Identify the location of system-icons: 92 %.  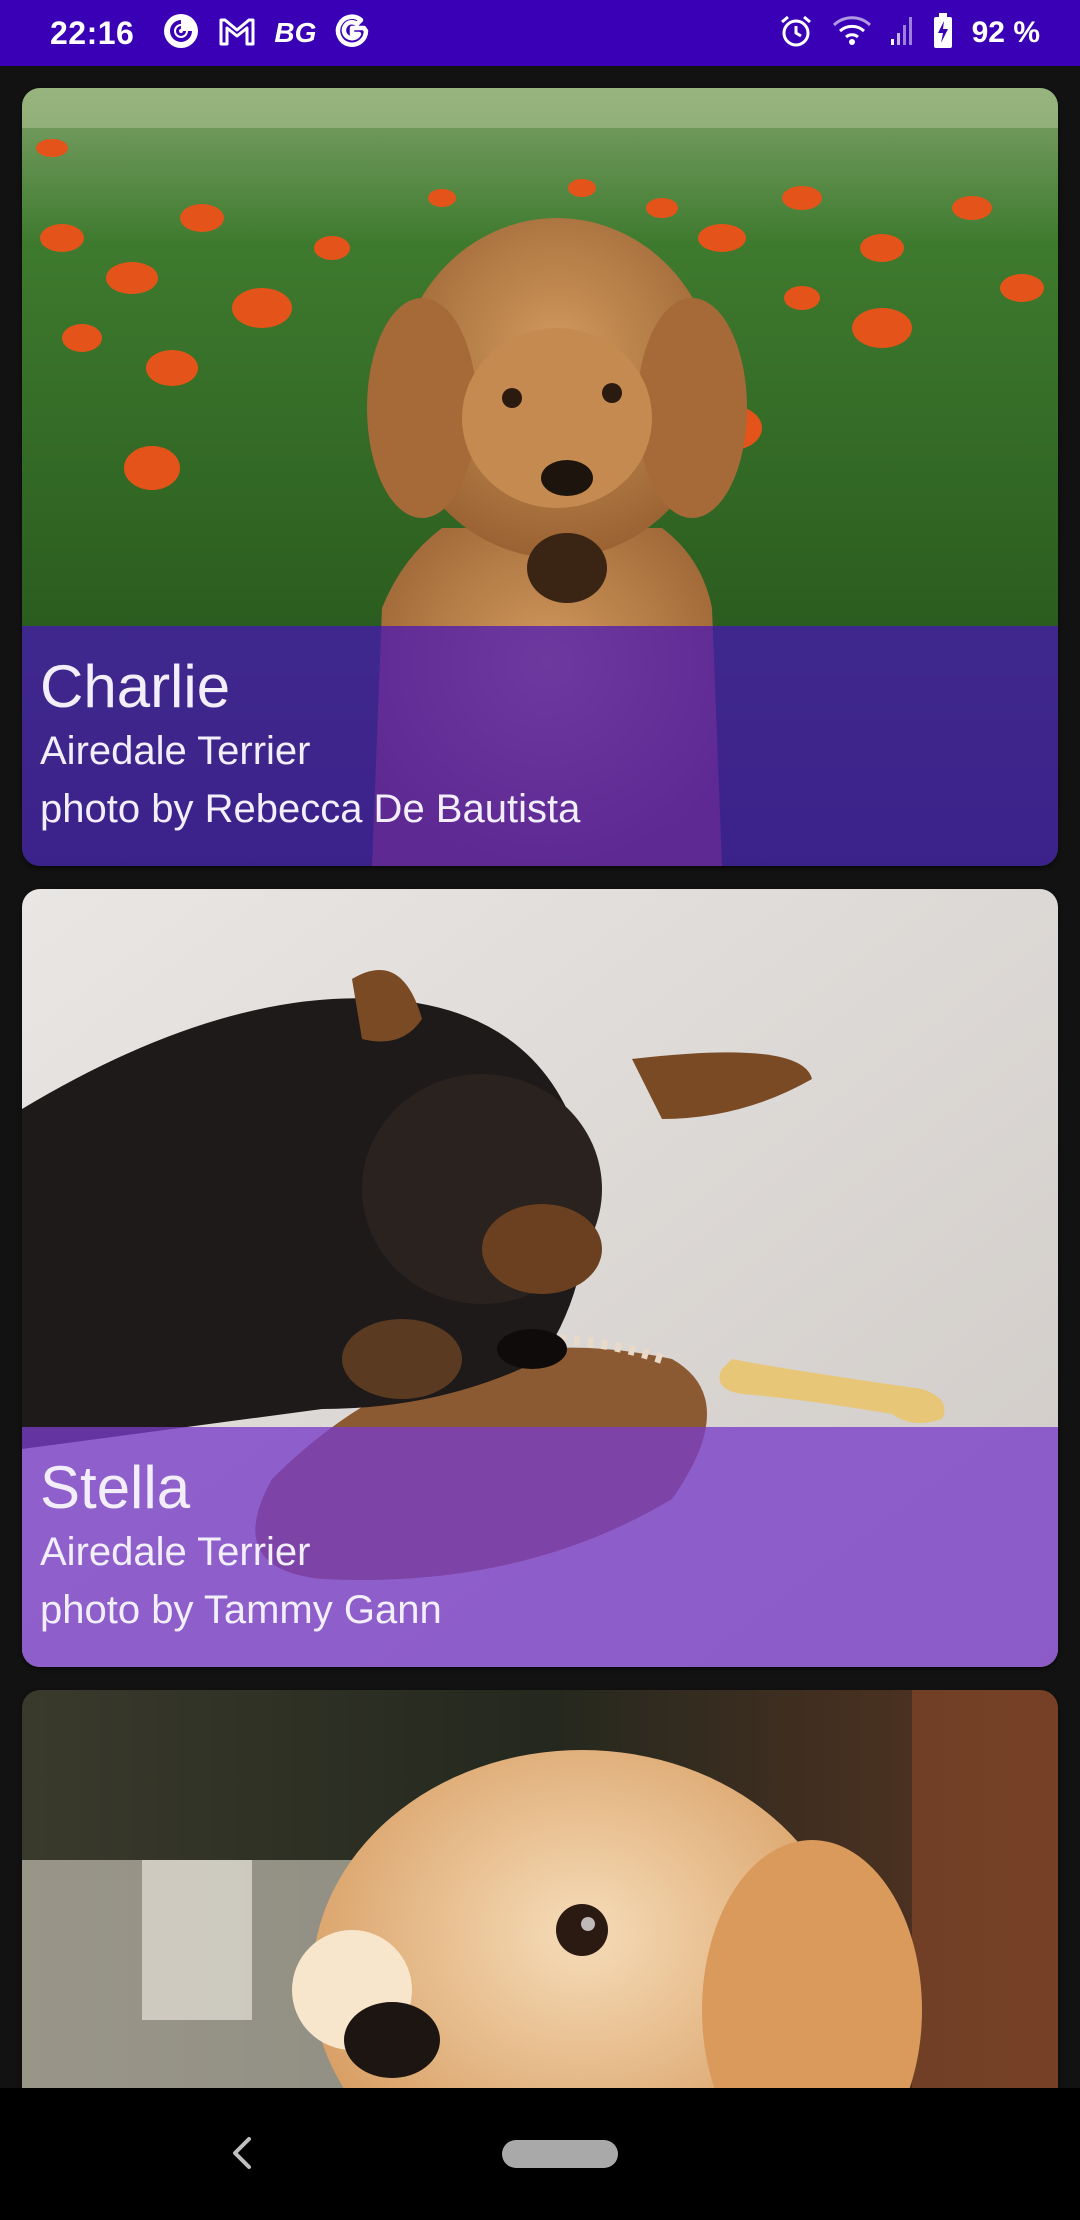
(909, 33).